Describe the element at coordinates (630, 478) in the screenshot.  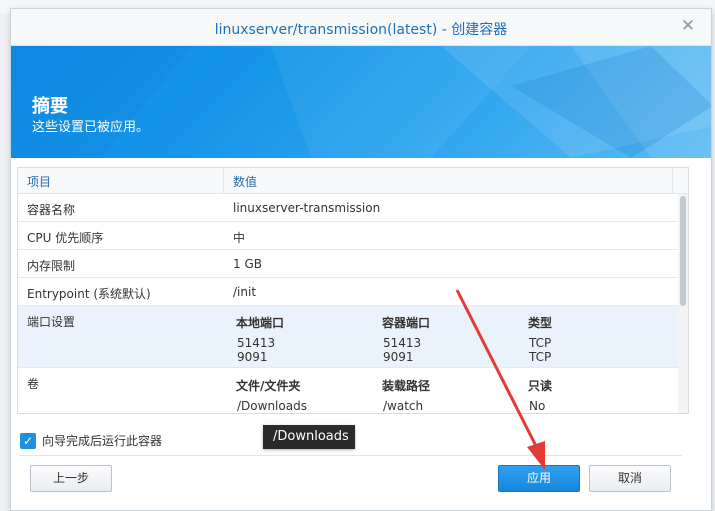
I see `cancel-button: 取消` at that location.